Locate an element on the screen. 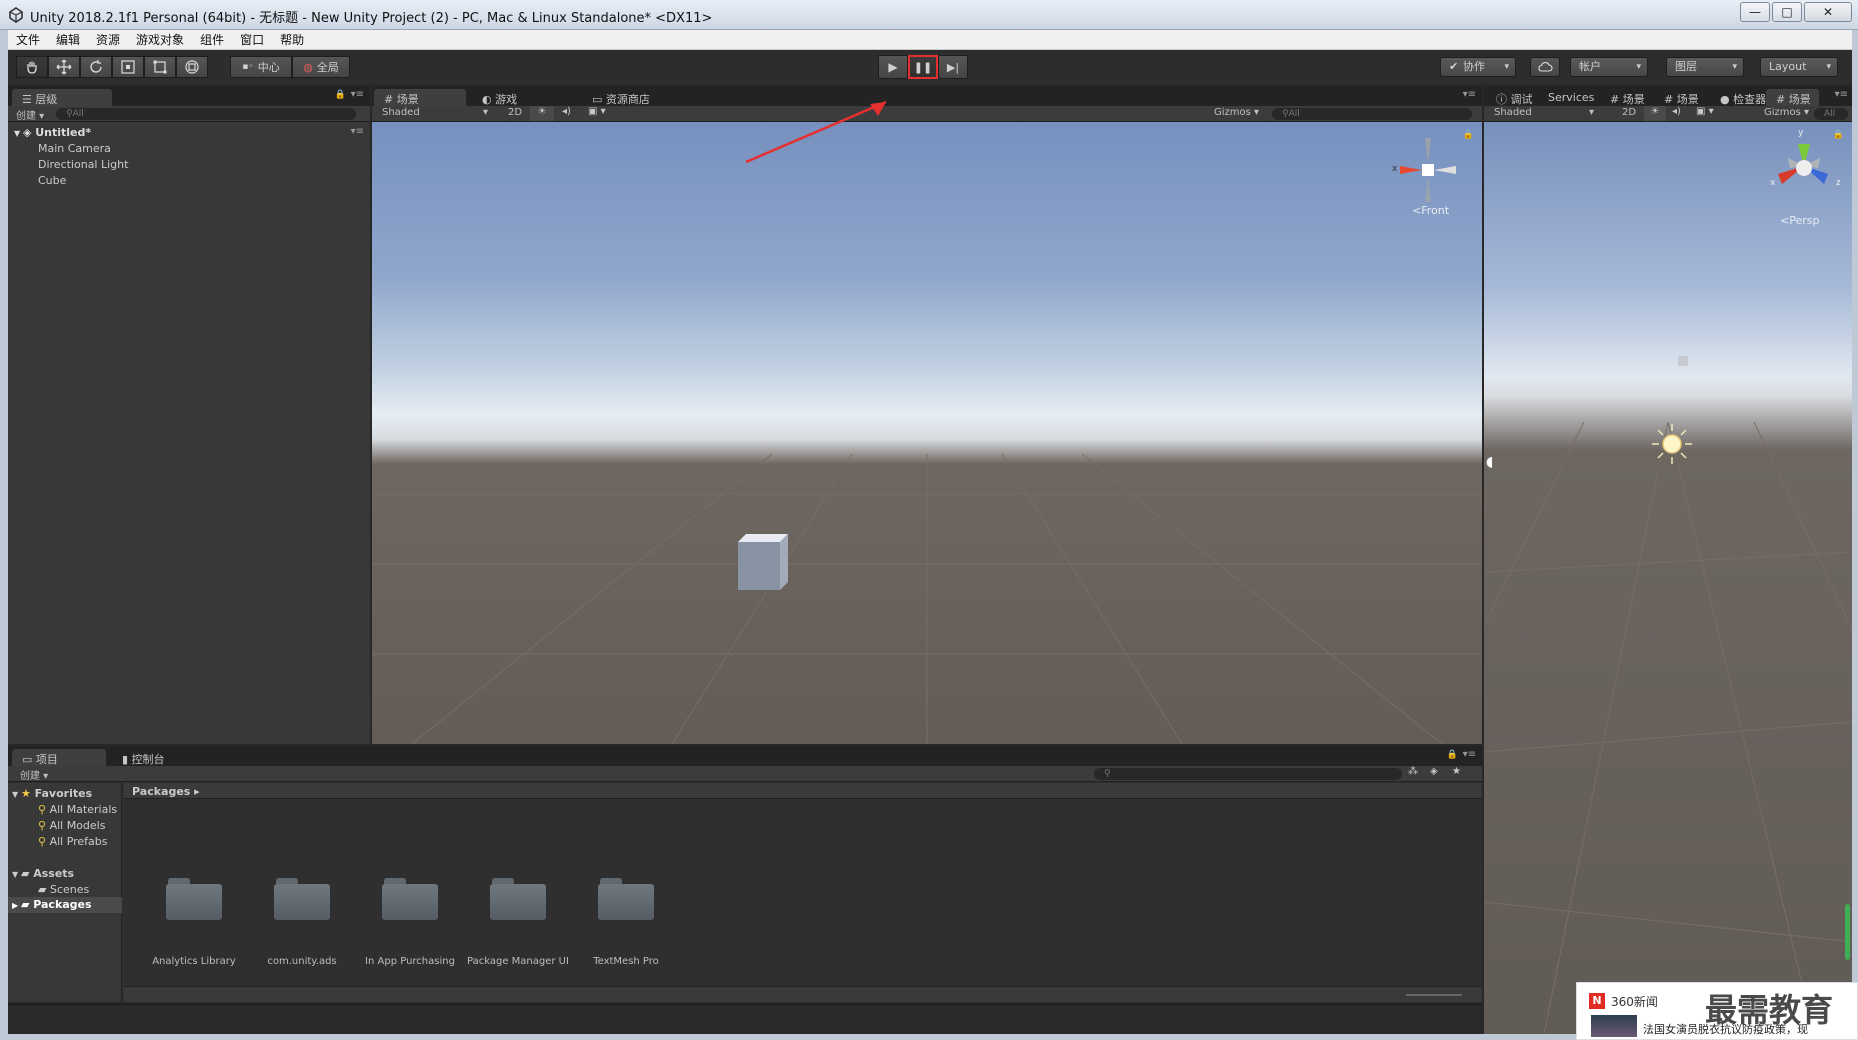  tab-scene: # 场景 is located at coordinates (420, 97).